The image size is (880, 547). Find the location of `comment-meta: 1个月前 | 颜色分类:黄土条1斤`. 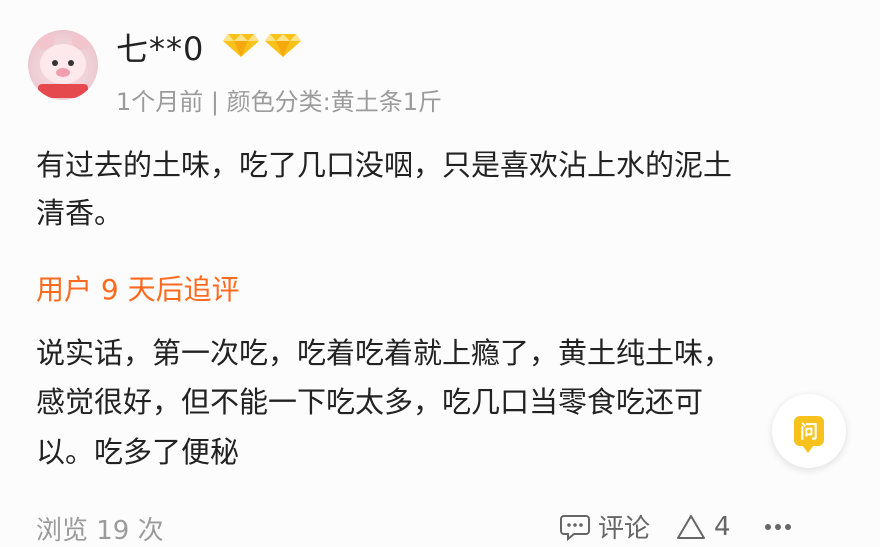

comment-meta: 1个月前 | 颜色分类:黄土条1斤 is located at coordinates (279, 99).